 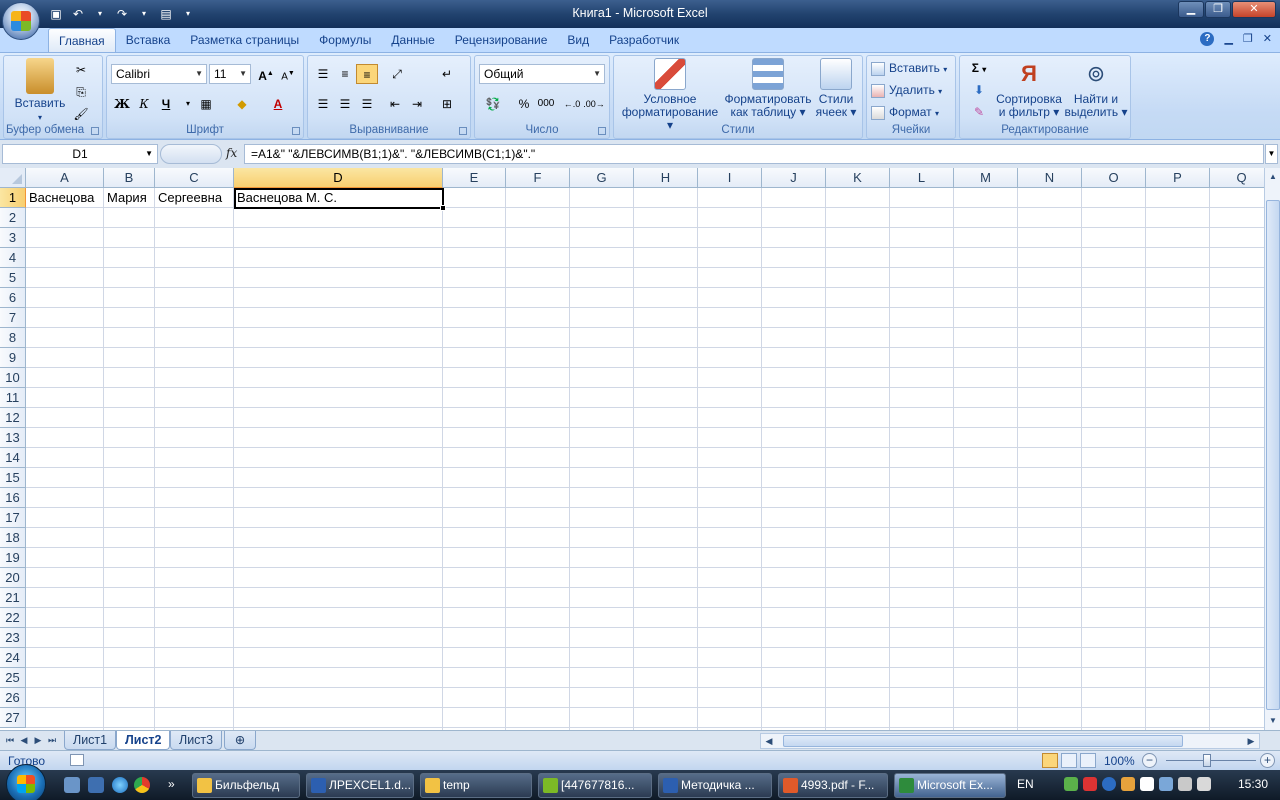 What do you see at coordinates (858, 178) in the screenshot?
I see `column-header-k: K` at bounding box center [858, 178].